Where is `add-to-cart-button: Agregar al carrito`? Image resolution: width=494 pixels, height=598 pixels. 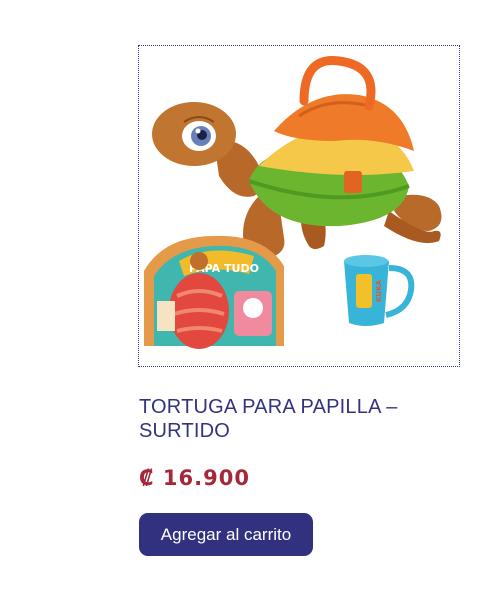
add-to-cart-button: Agregar al carrito is located at coordinates (226, 534).